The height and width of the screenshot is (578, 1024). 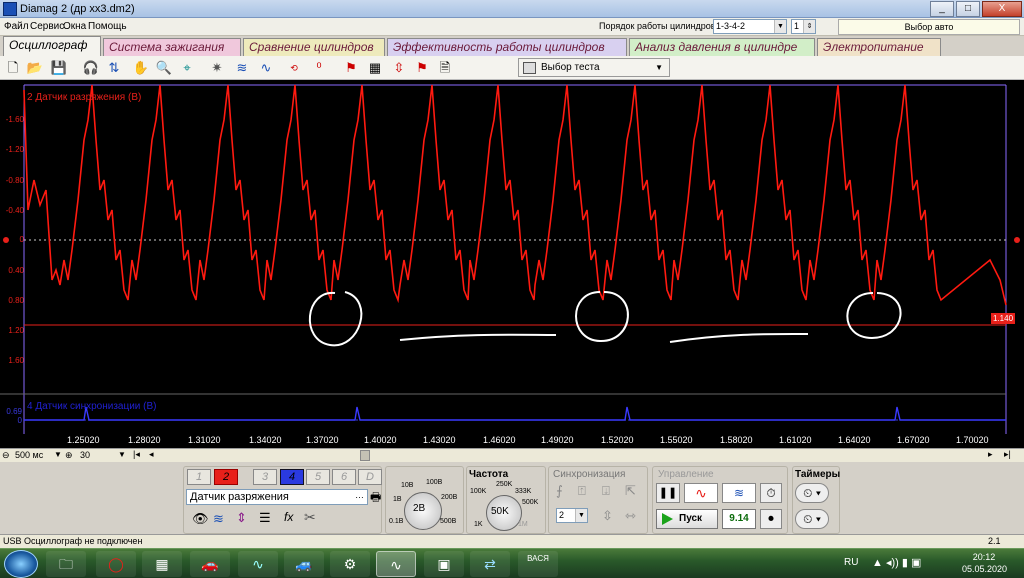 What do you see at coordinates (162, 564) in the screenshot?
I see `app-icon: ▦` at bounding box center [162, 564].